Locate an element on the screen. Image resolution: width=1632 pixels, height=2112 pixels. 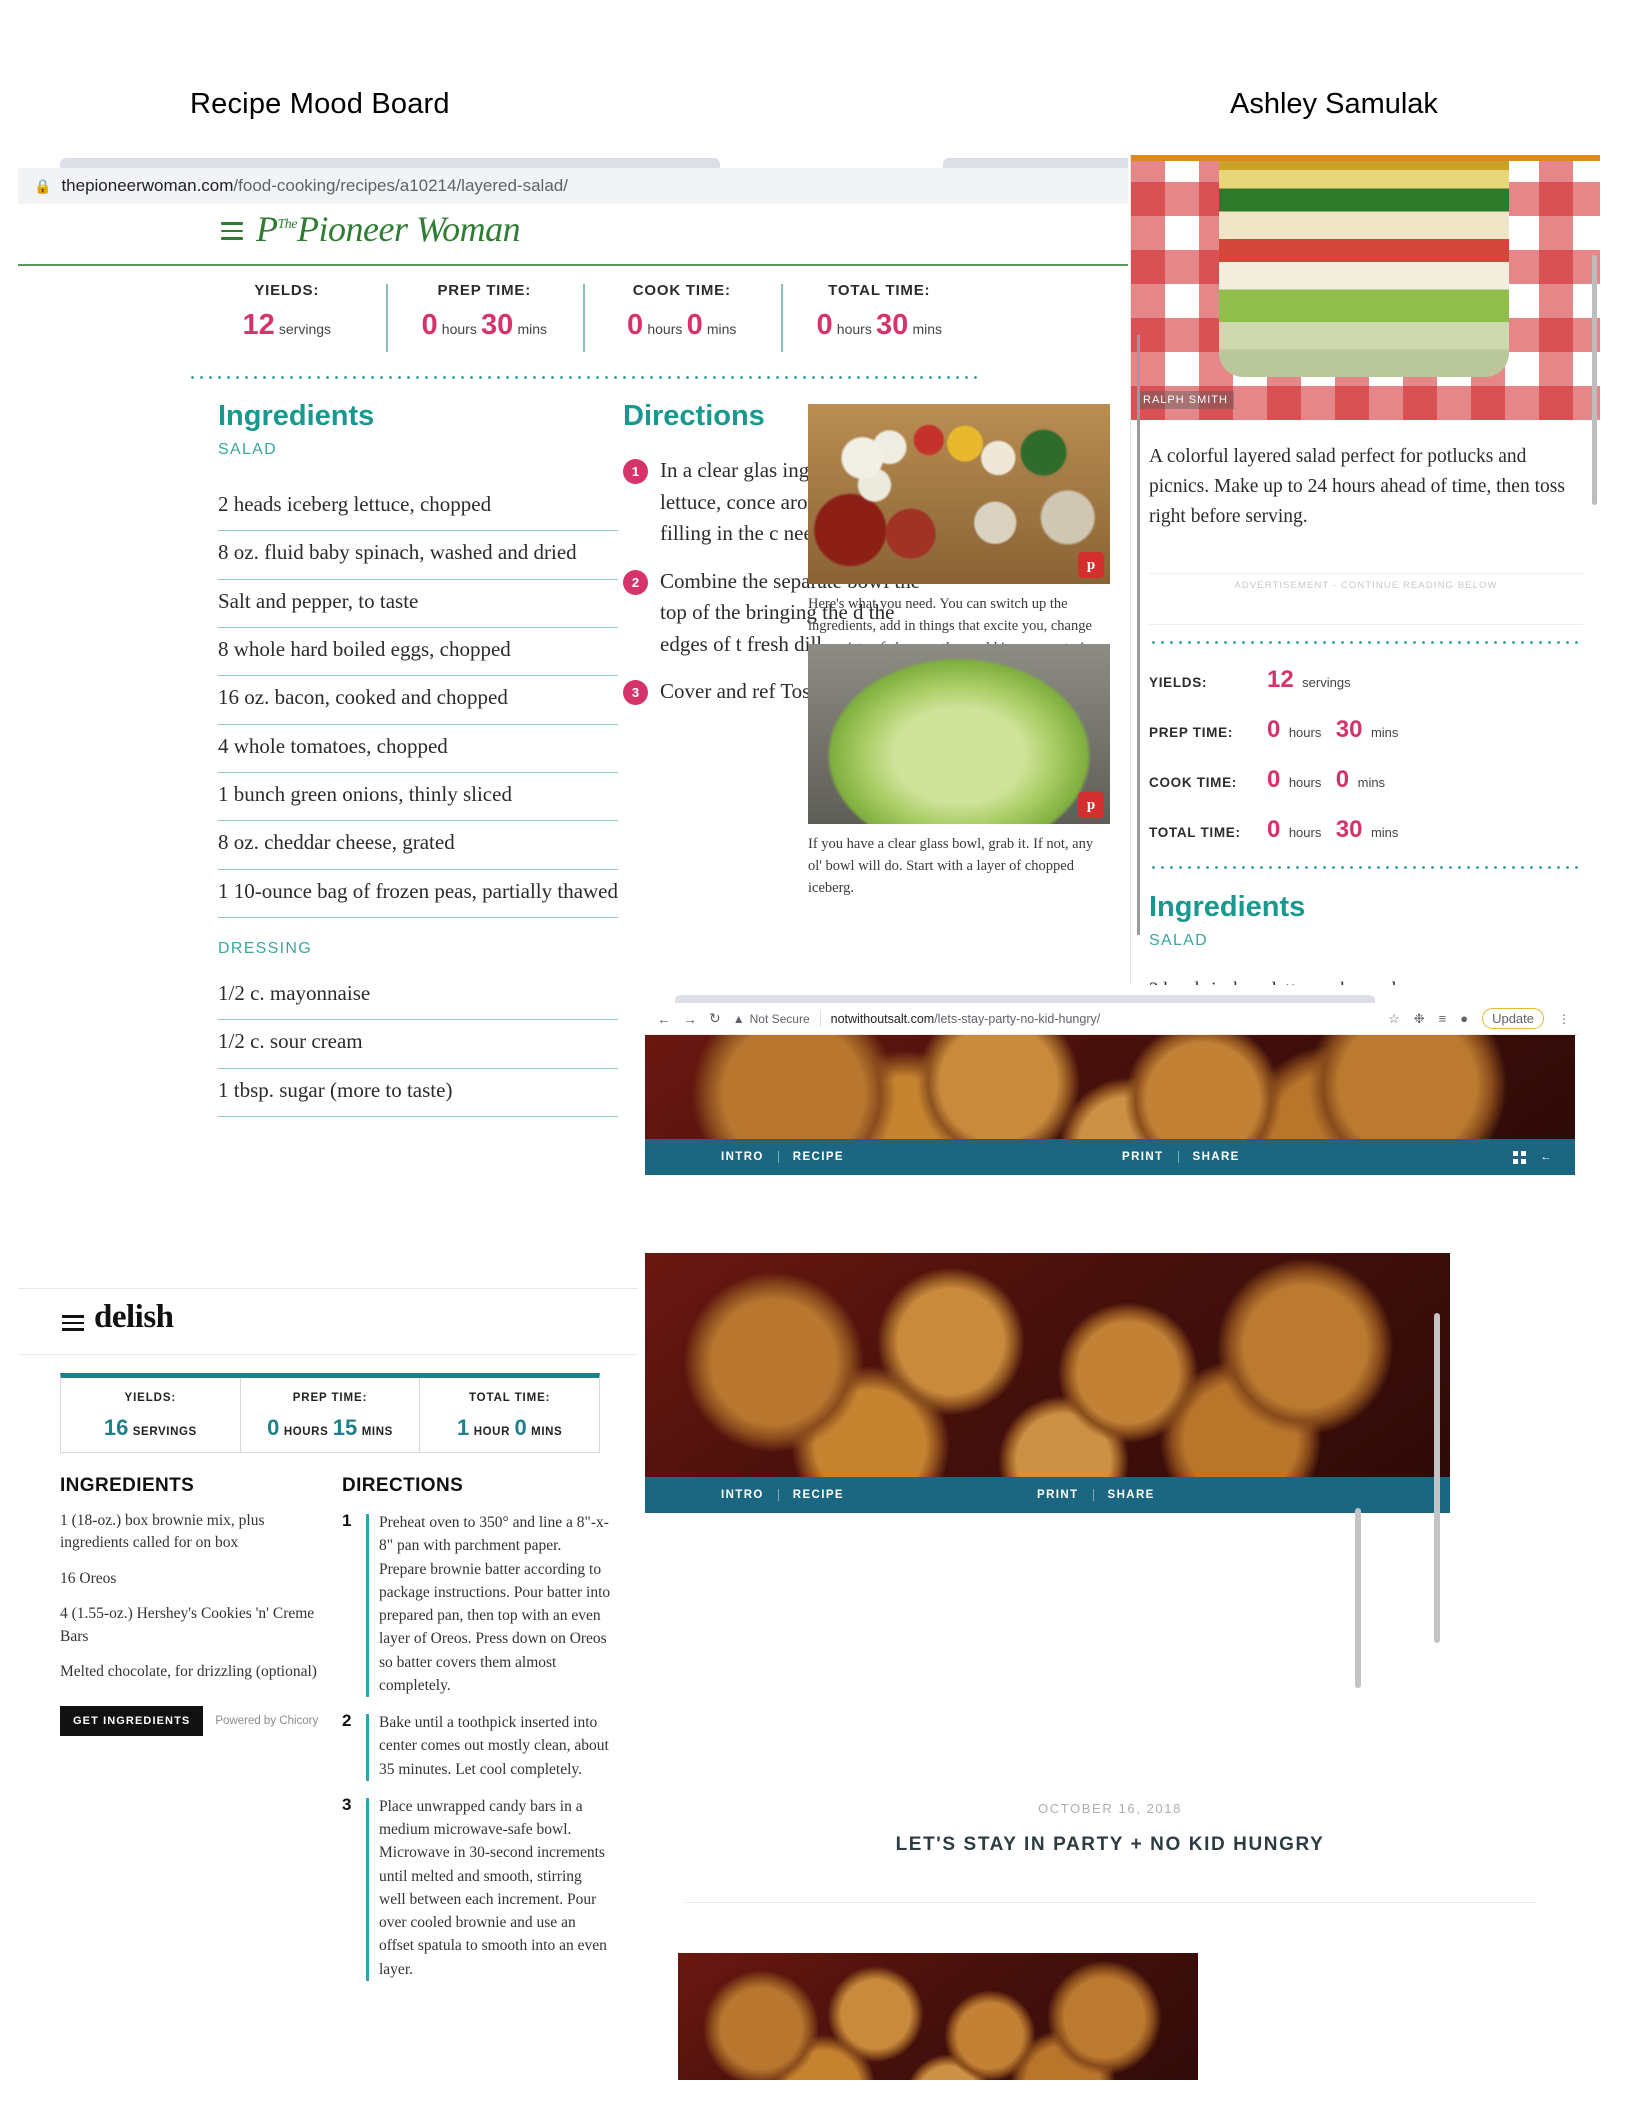
url-path: /lets-stay-party-no-kid-hungry/ is located at coordinates (1017, 1018).